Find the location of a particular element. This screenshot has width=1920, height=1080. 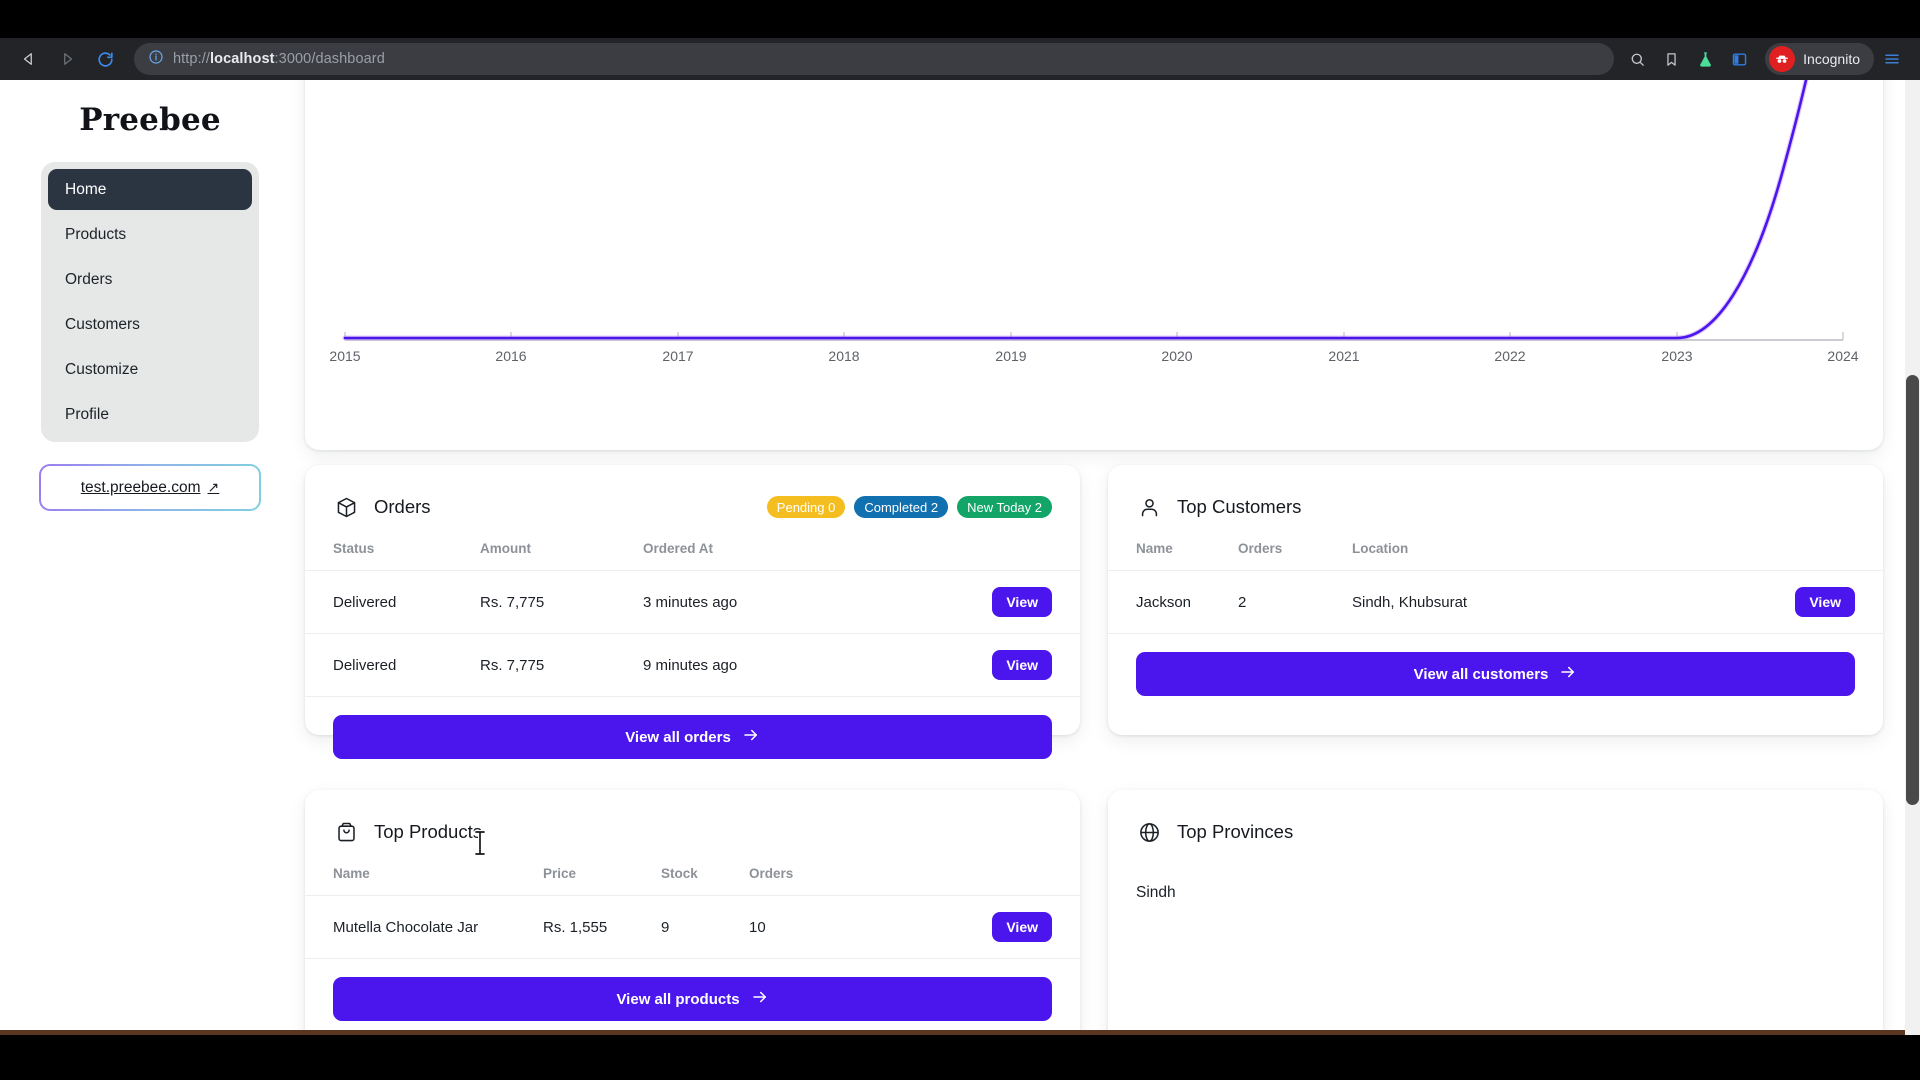

x-tick-label: 2016 is located at coordinates (511, 356).